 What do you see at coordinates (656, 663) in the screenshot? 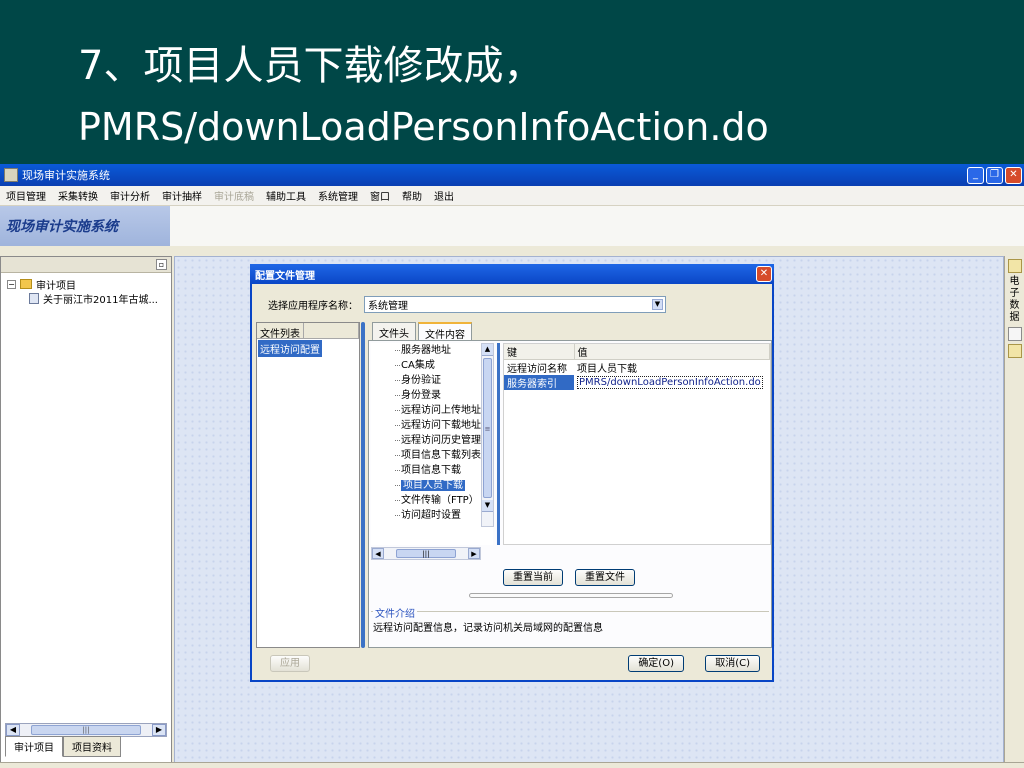
I see `ok-button: 确定(O)` at bounding box center [656, 663].